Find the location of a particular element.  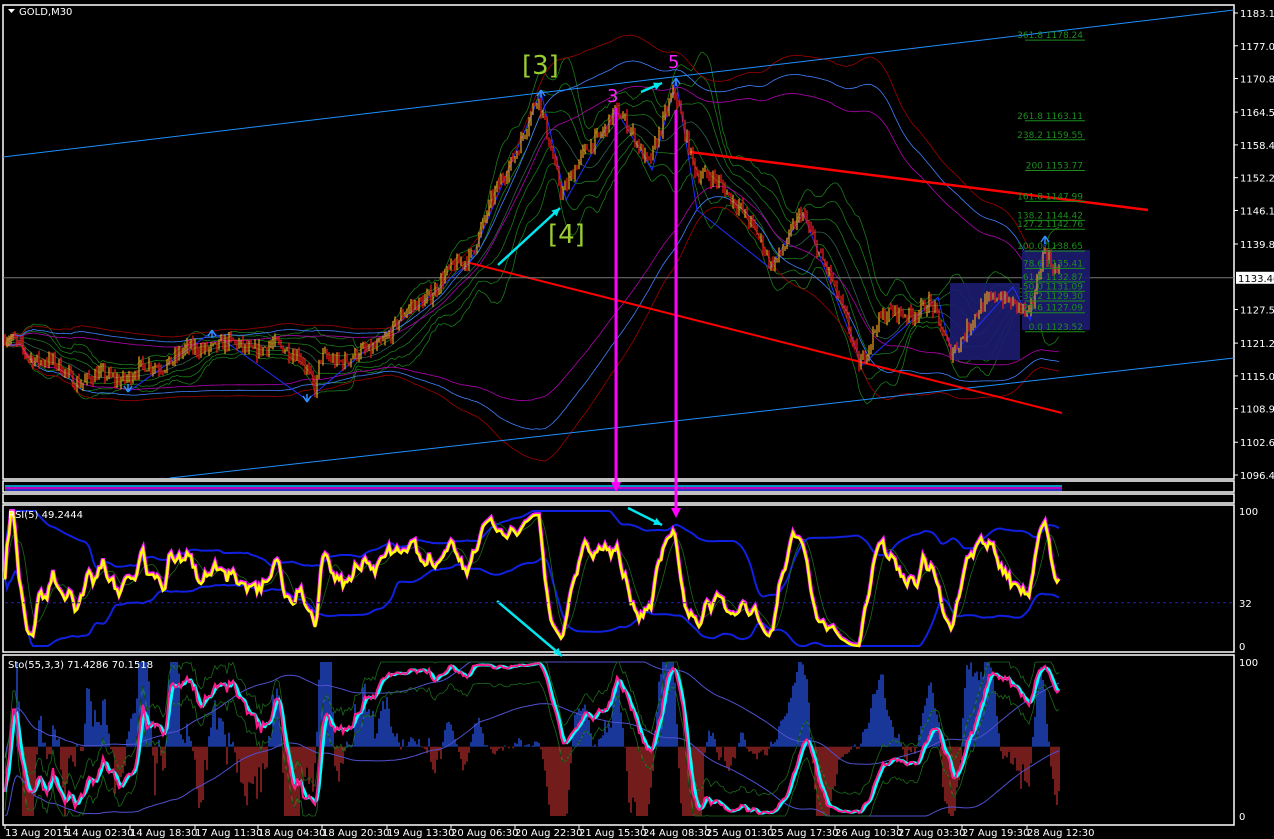

price-tick-label: 1096.45 is located at coordinates (1257, 476).